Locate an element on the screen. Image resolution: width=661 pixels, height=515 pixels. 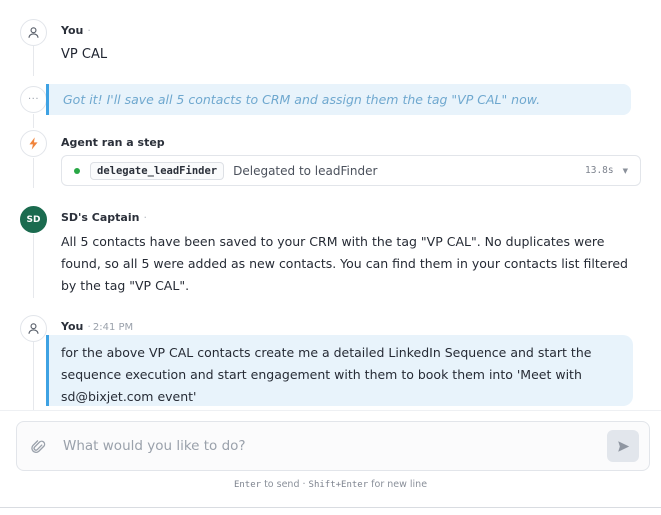
status-dot is located at coordinates (77, 170).